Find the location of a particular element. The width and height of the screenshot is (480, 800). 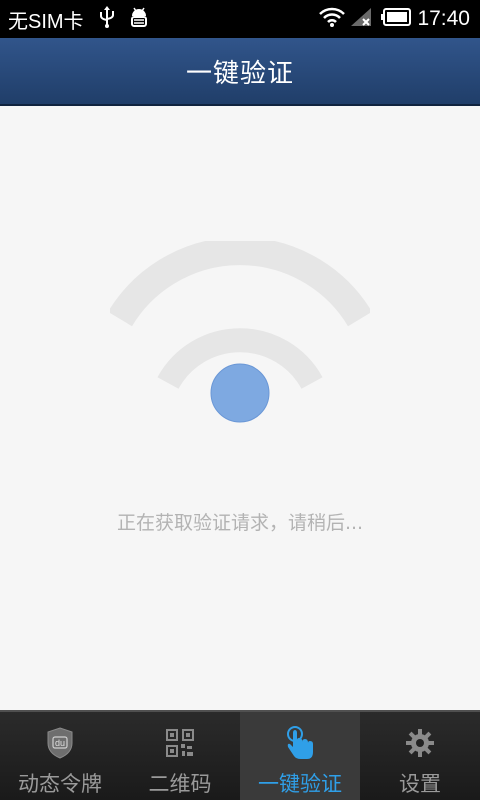

tab-settings: 设置 is located at coordinates (420, 756).